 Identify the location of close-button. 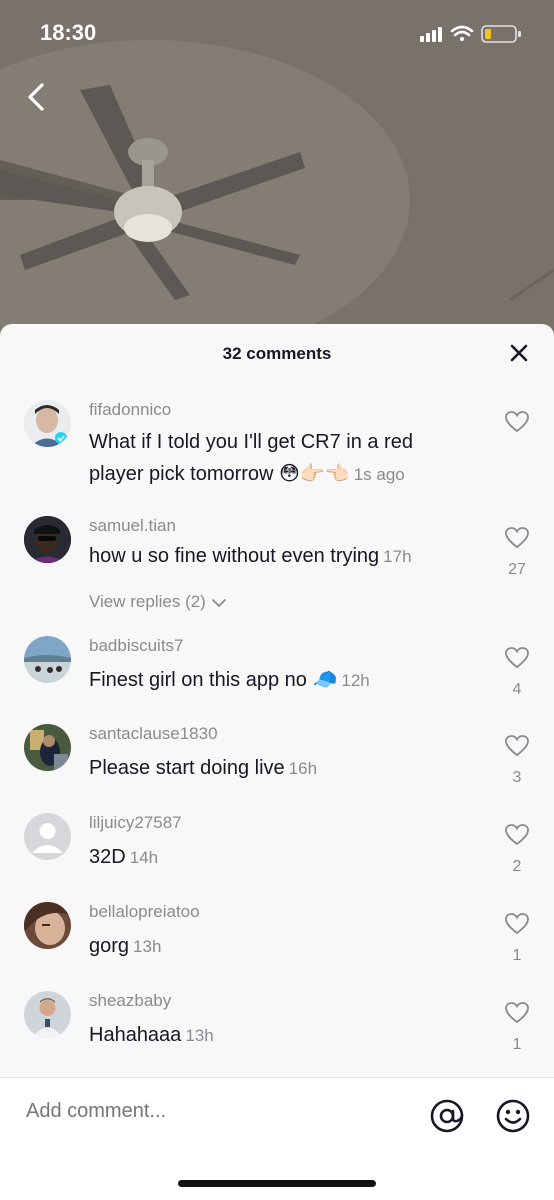
(519, 353).